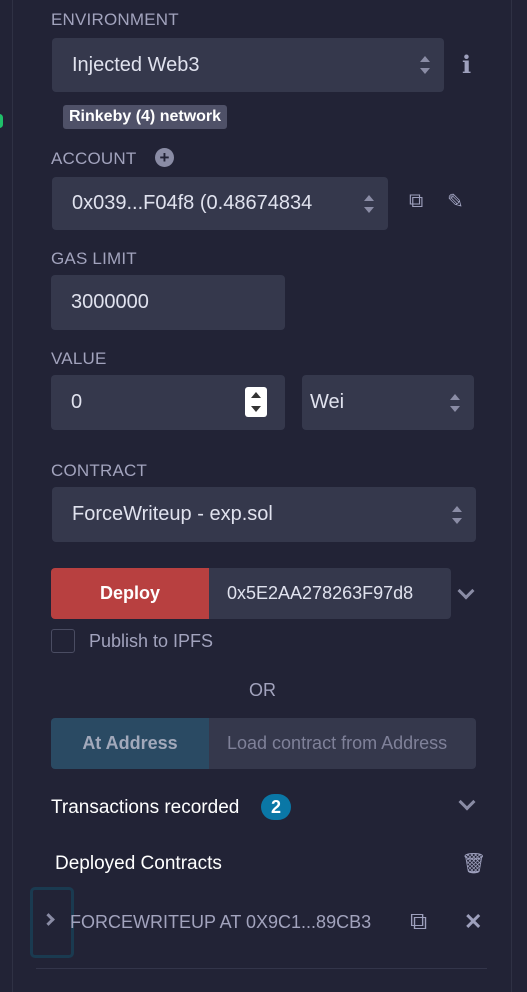  Describe the element at coordinates (342, 743) in the screenshot. I see `at-address-input` at that location.